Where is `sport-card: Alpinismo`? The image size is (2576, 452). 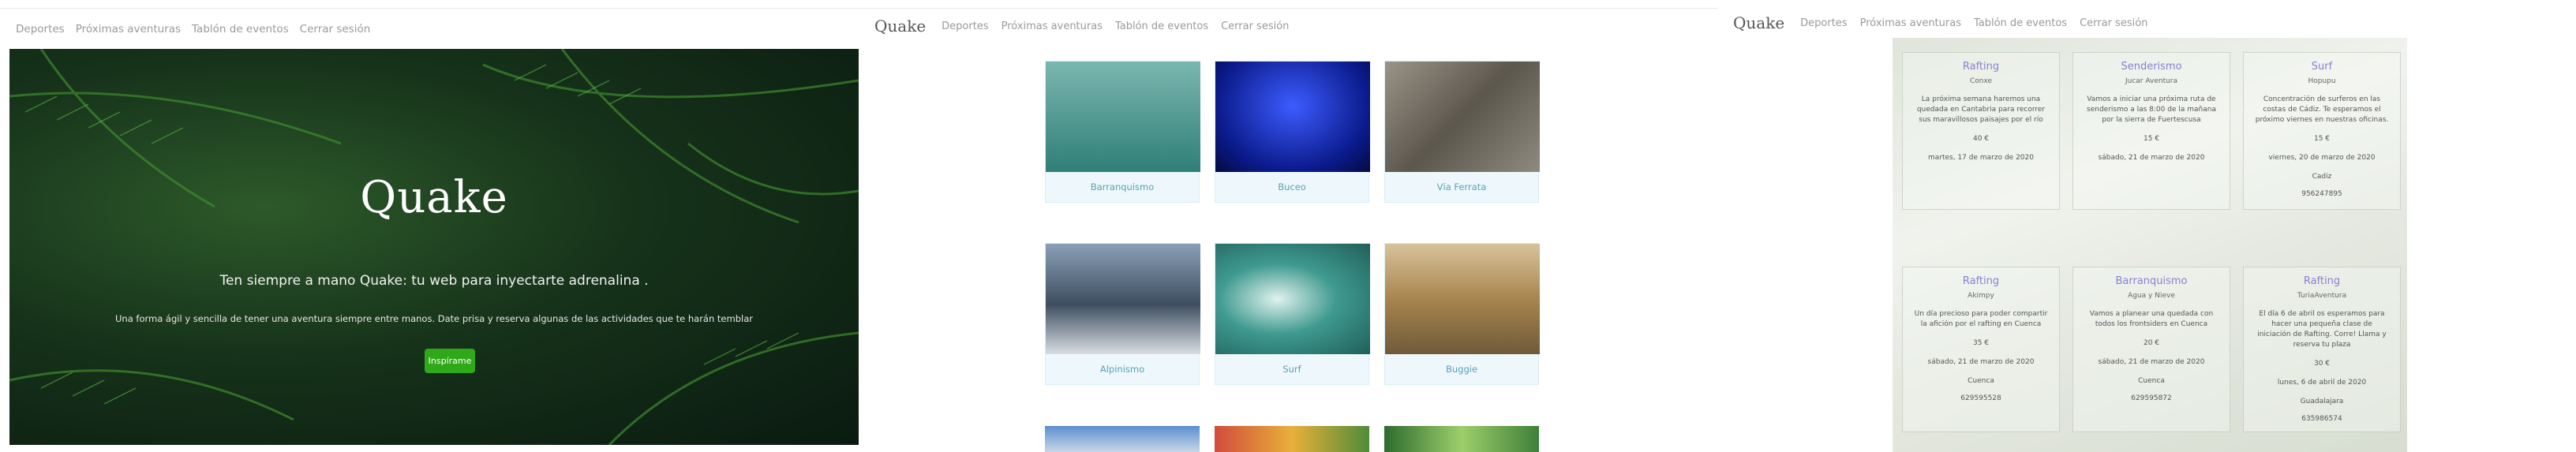 sport-card: Alpinismo is located at coordinates (1122, 314).